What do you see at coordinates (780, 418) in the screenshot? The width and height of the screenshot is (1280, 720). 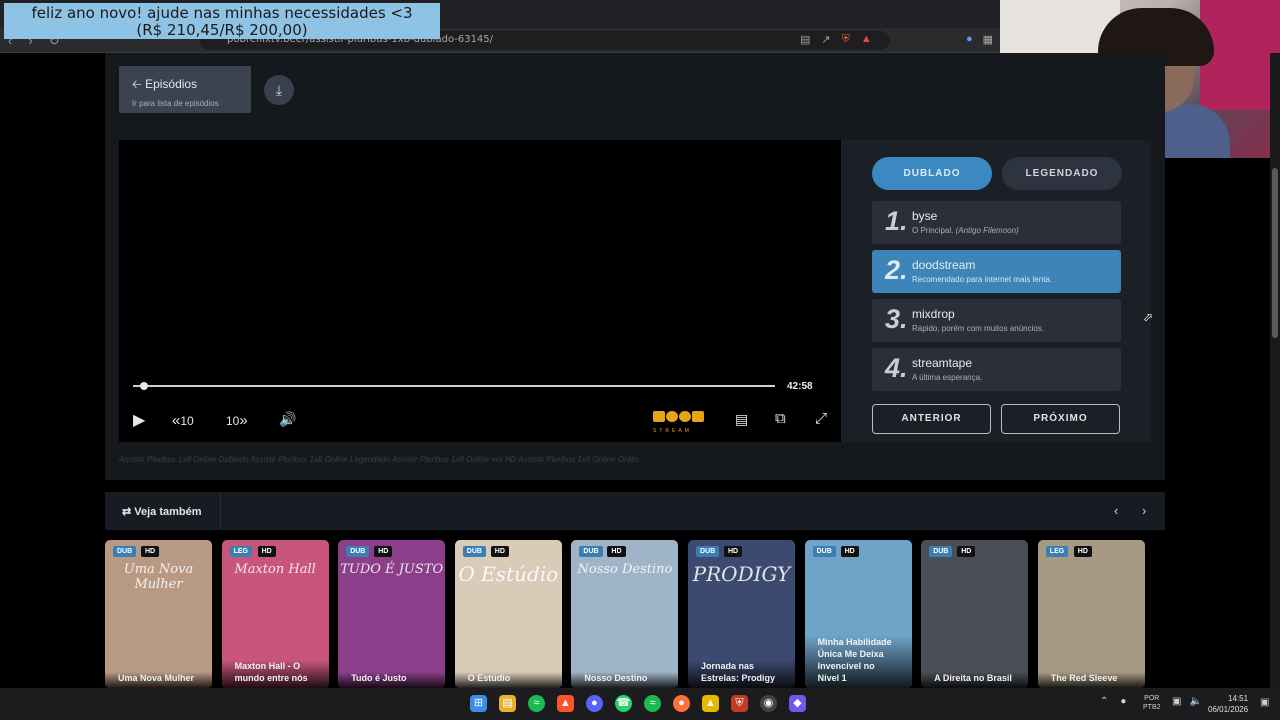 I see `pip-icon: ⧉` at bounding box center [780, 418].